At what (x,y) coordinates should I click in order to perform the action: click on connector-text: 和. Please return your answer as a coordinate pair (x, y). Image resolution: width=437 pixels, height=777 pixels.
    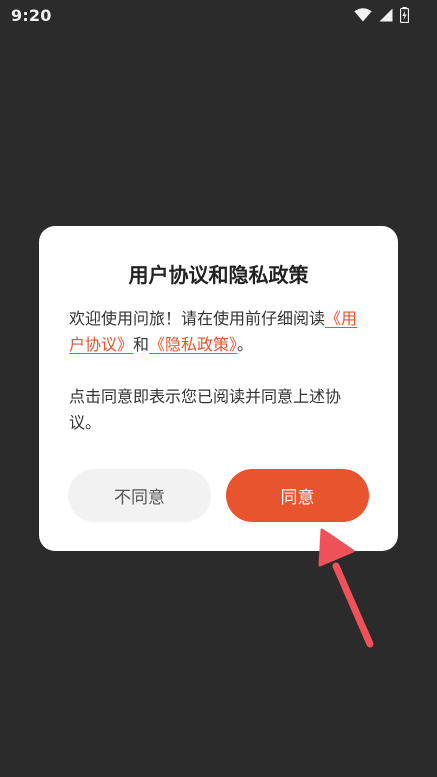
    Looking at the image, I should click on (141, 344).